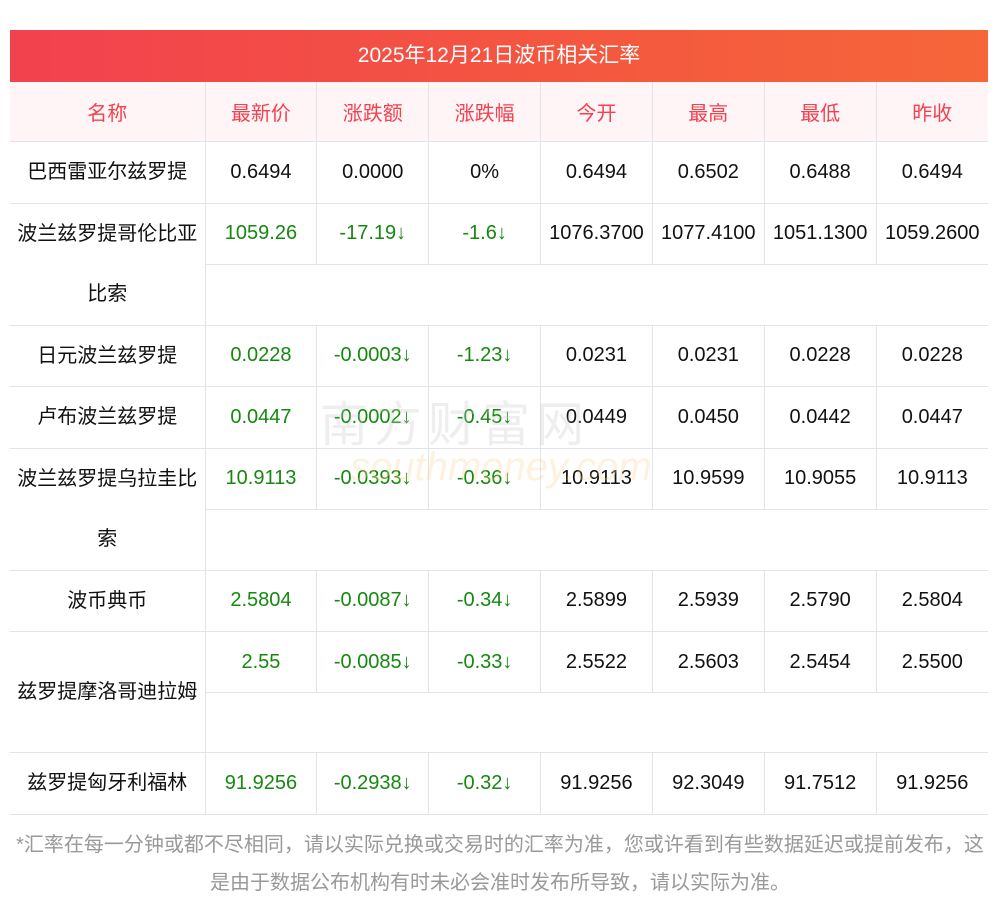 This screenshot has width=1000, height=913. I want to click on change-amount-cell: -0.2938↓, so click(373, 783).